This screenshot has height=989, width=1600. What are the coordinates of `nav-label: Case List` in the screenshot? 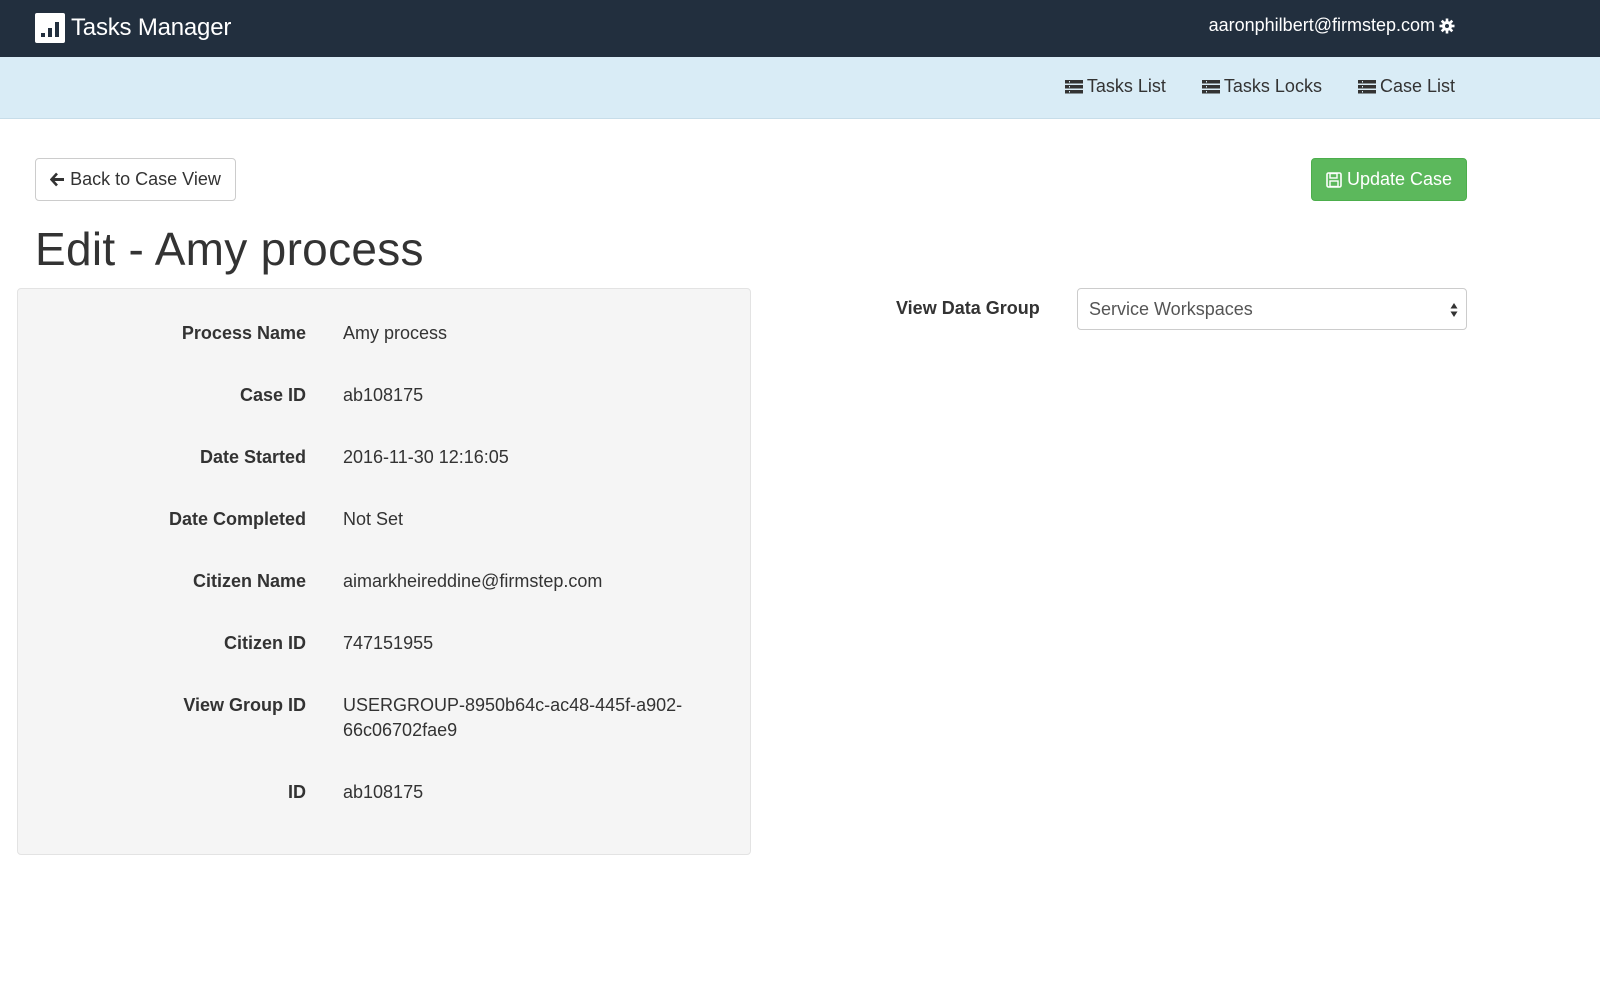 It's located at (1417, 86).